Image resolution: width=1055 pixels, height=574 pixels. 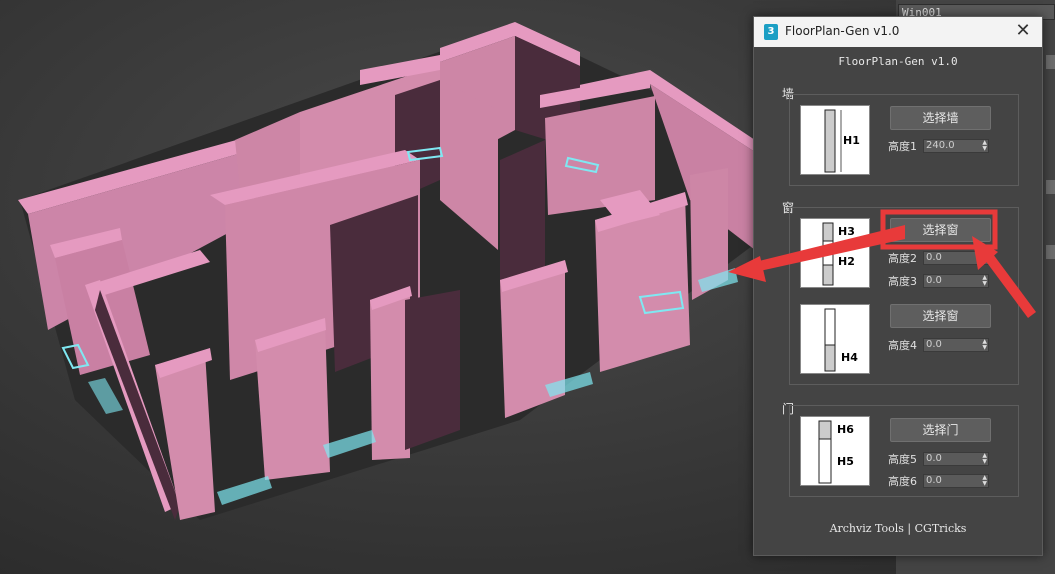 What do you see at coordinates (956, 258) in the screenshot?
I see `height2-spinner: 0.0 ▲ ▼` at bounding box center [956, 258].